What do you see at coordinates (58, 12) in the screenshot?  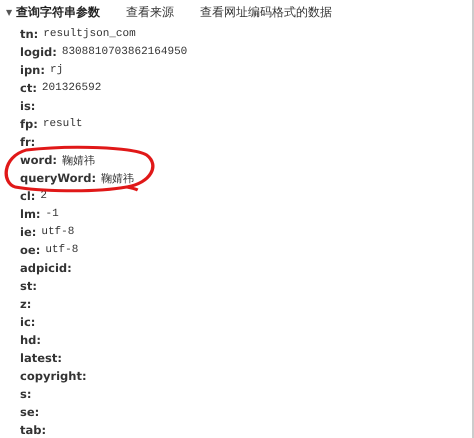 I see `section-title: 查询字符串参数` at bounding box center [58, 12].